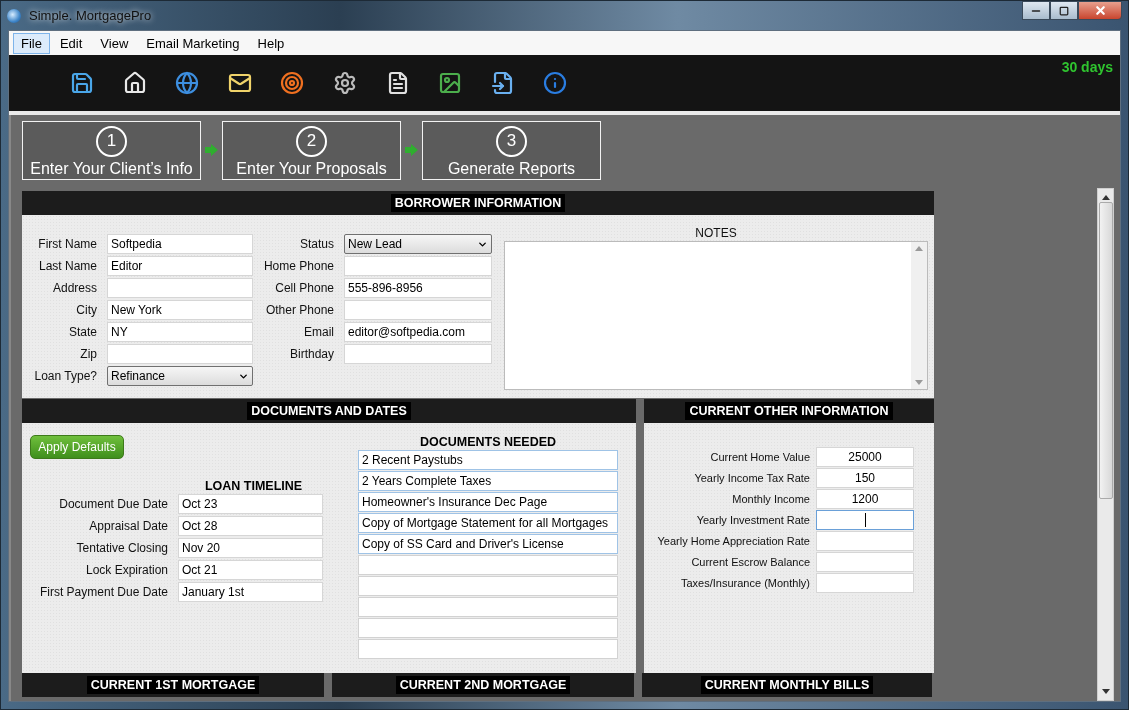 The width and height of the screenshot is (1129, 710). I want to click on menu-item: Email Marketing, so click(193, 43).